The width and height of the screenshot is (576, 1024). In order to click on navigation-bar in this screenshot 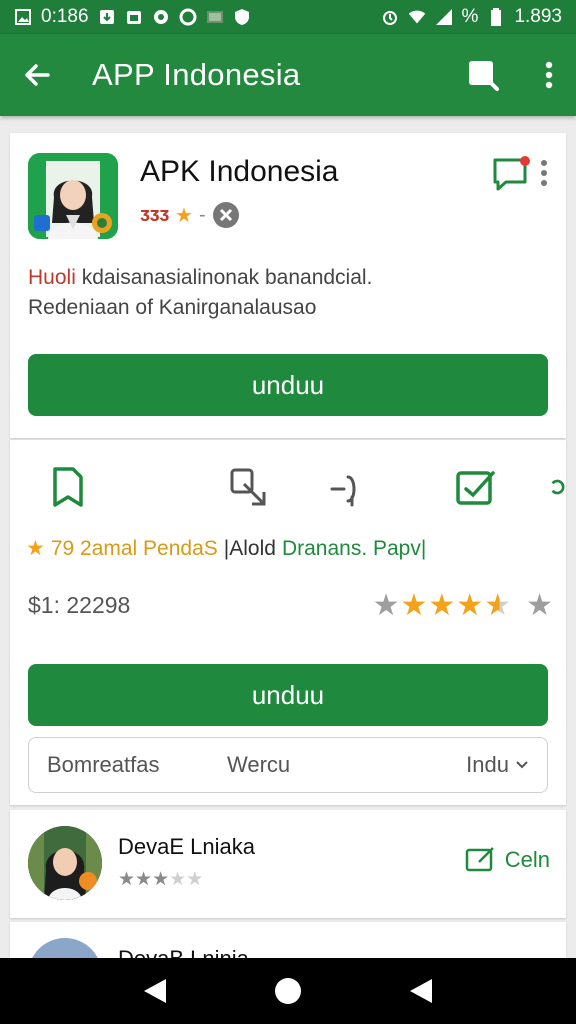, I will do `click(288, 991)`.